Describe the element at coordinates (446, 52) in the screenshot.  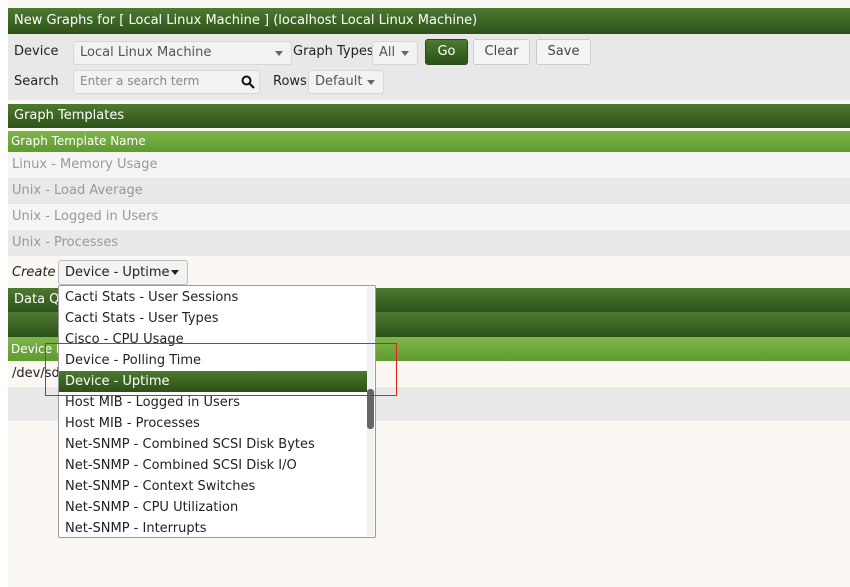
I see `go-button: Go` at that location.